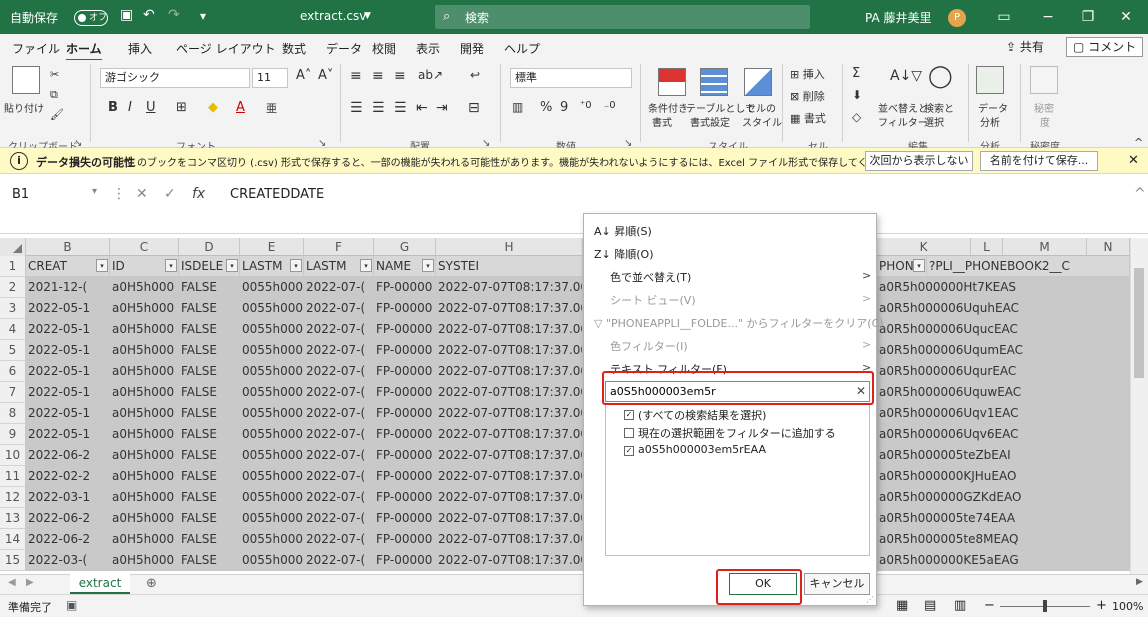 This screenshot has width=1148, height=617. I want to click on sort-filter-icon: A↓▽, so click(906, 76).